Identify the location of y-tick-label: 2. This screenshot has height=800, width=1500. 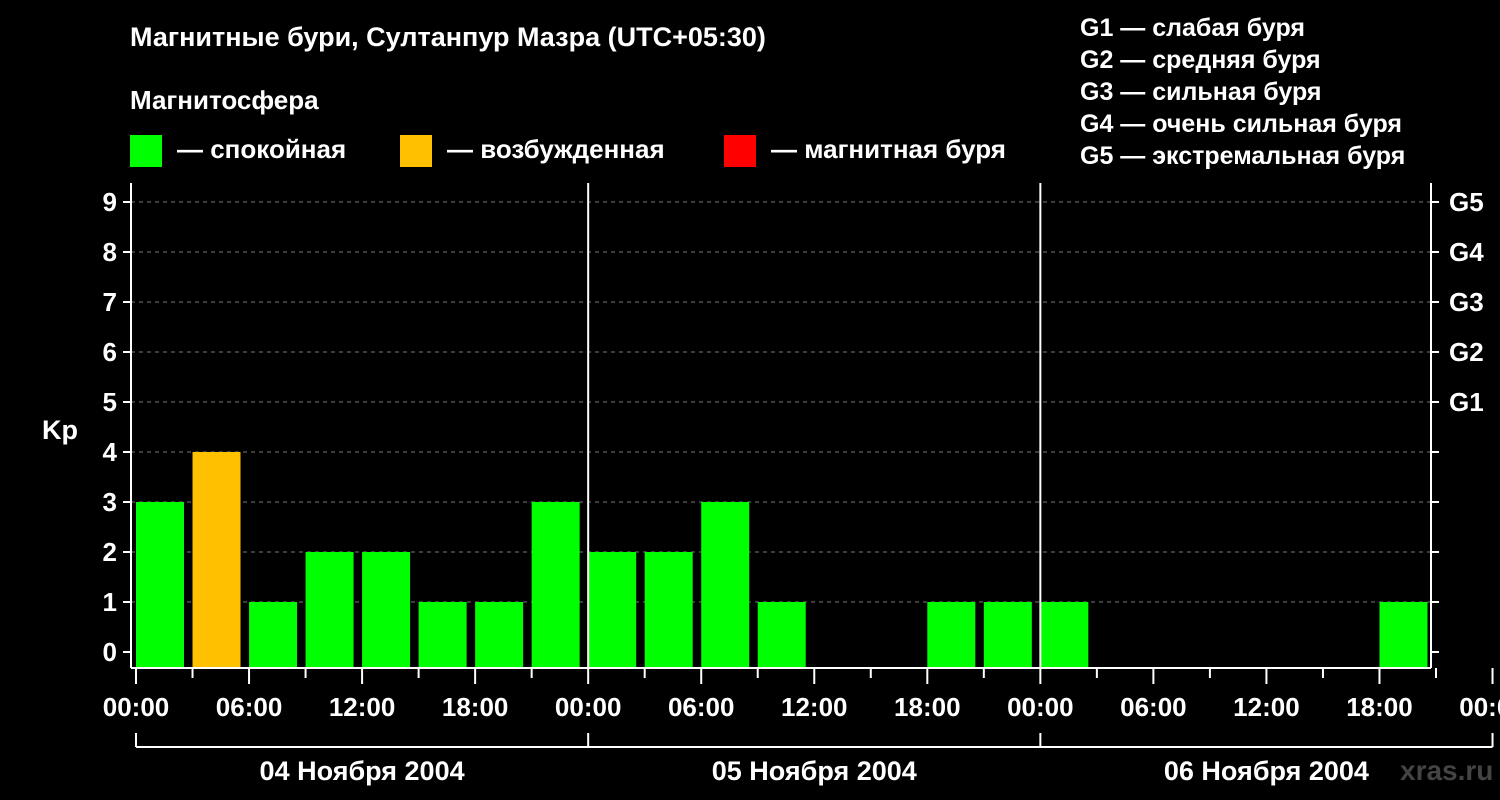
(110, 552).